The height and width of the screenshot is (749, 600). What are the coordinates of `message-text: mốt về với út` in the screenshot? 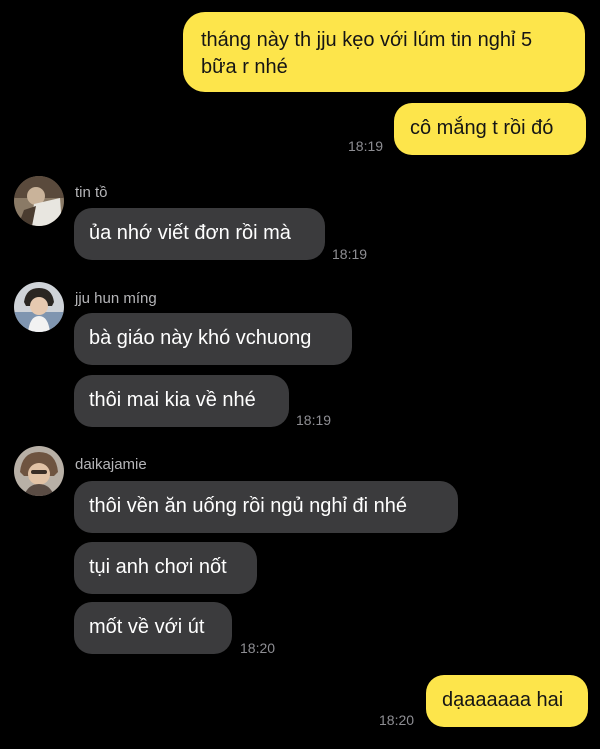 It's located at (147, 627).